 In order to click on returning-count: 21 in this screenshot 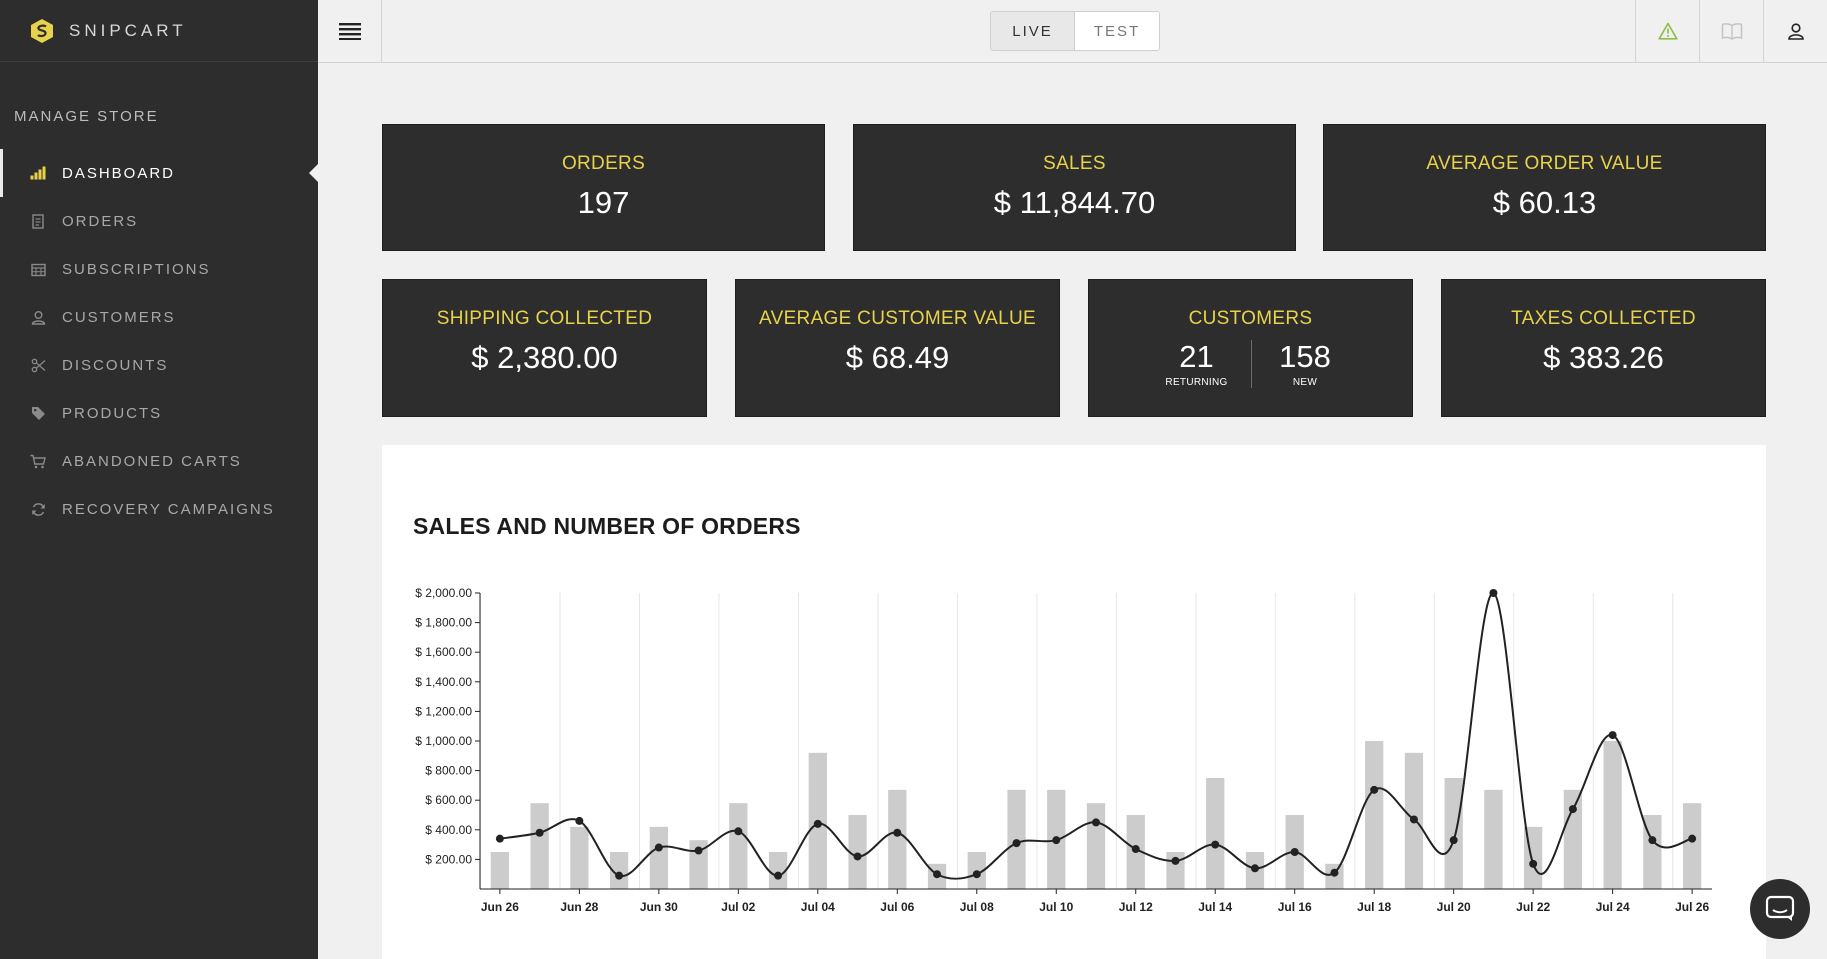, I will do `click(1196, 356)`.